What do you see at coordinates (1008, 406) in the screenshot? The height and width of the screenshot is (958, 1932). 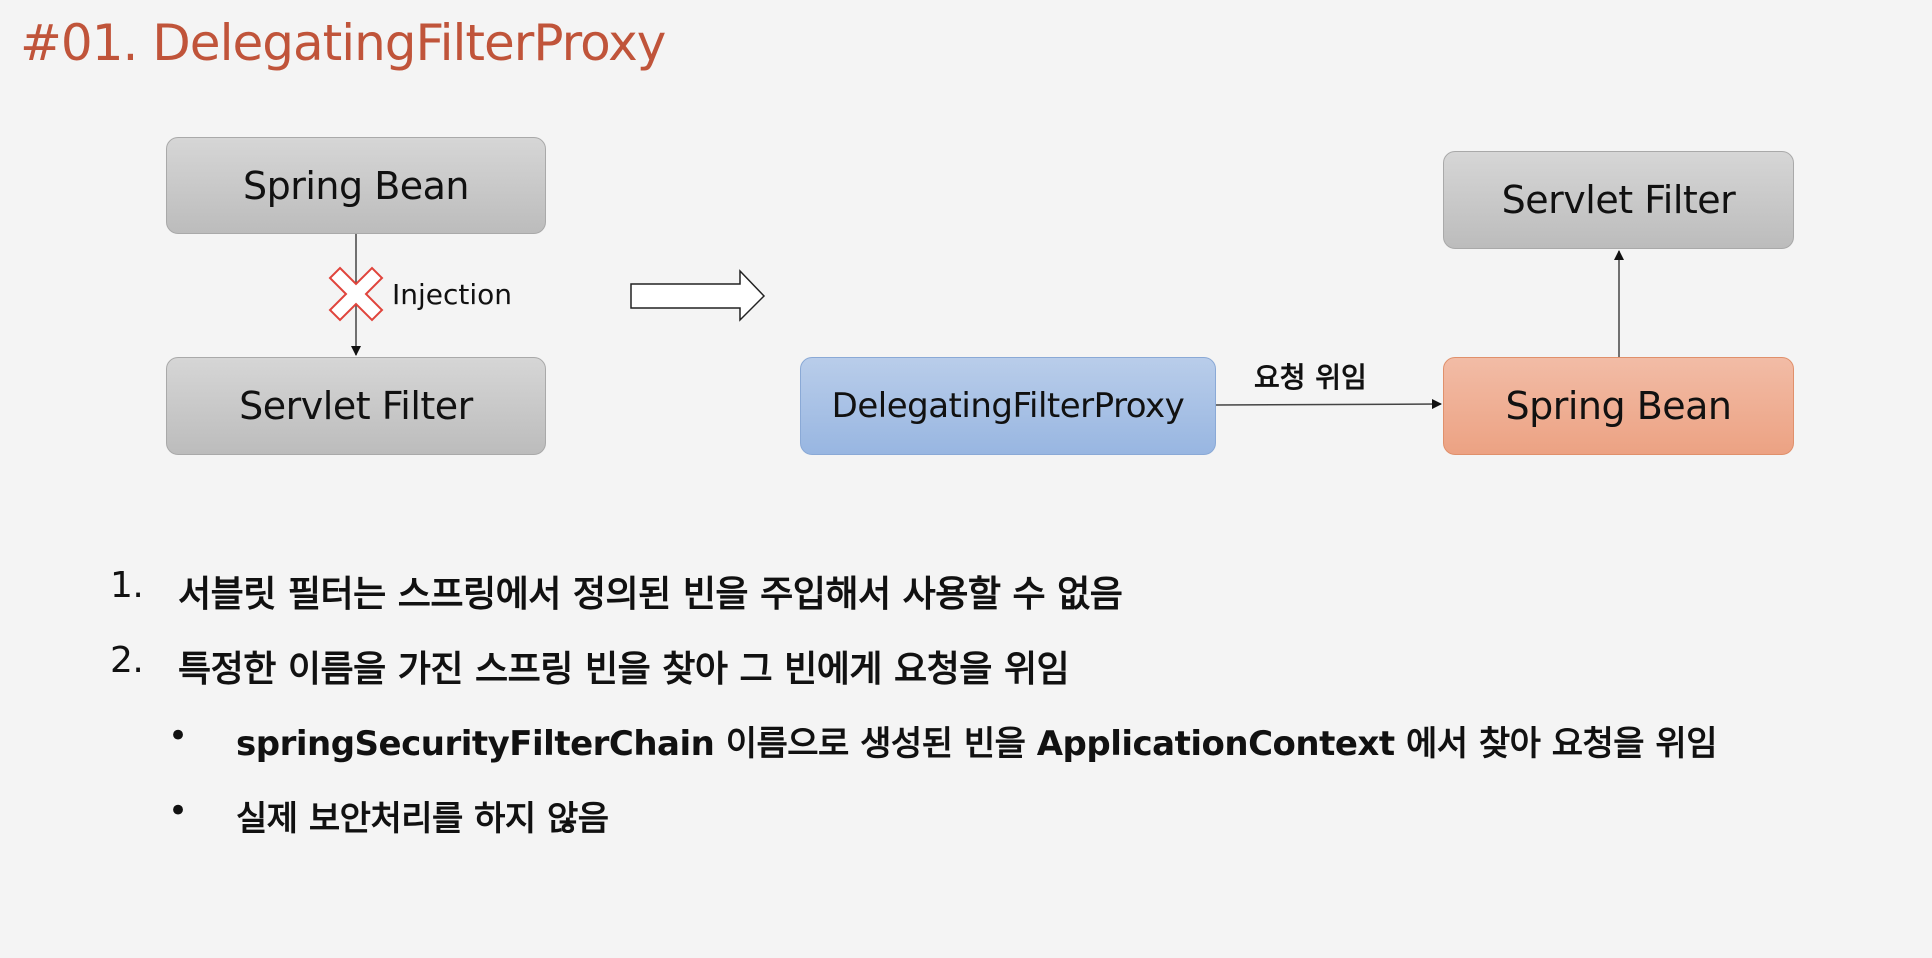 I see `delegating-filter-proxy-box: DelegatingFilterProxy` at bounding box center [1008, 406].